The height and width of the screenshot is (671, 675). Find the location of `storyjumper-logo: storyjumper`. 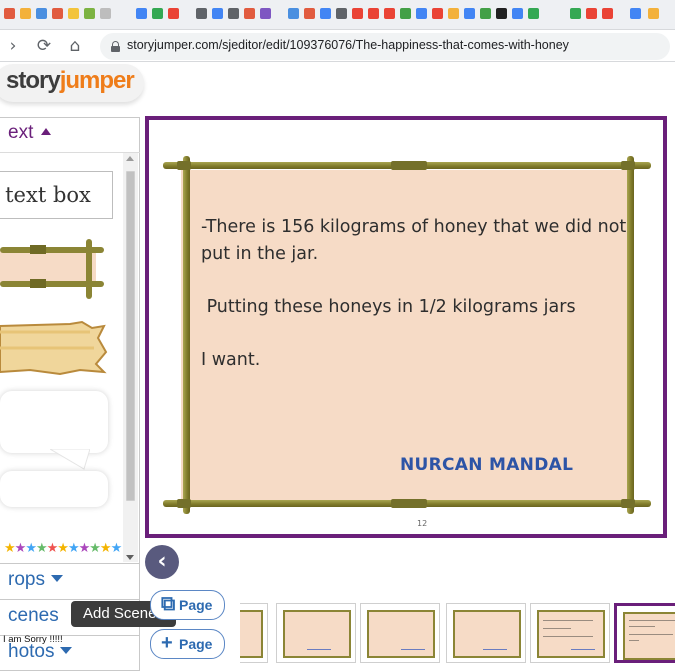

storyjumper-logo: storyjumper is located at coordinates (70, 81).